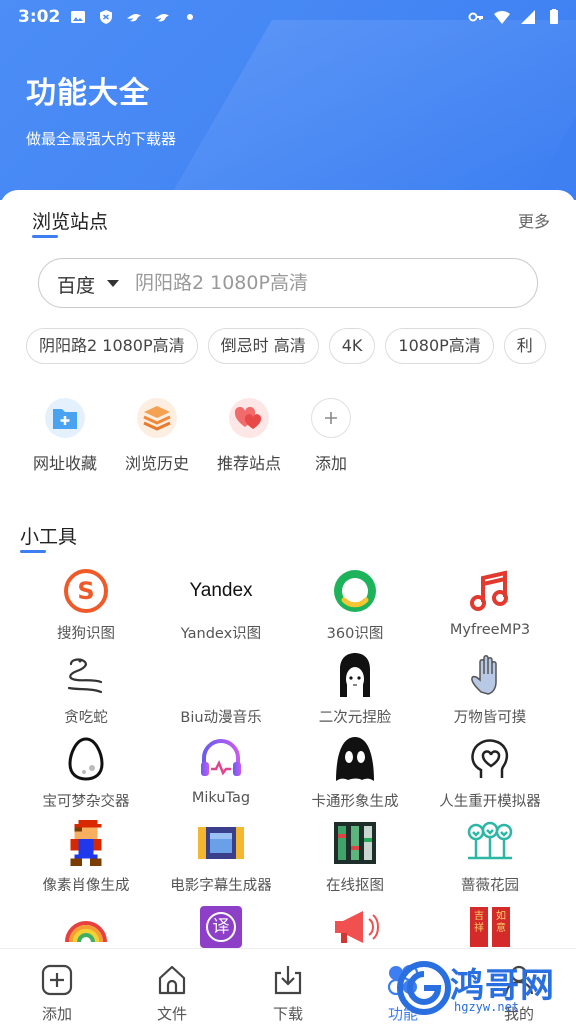  I want to click on search-chip: 倒忌时 高清, so click(263, 346).